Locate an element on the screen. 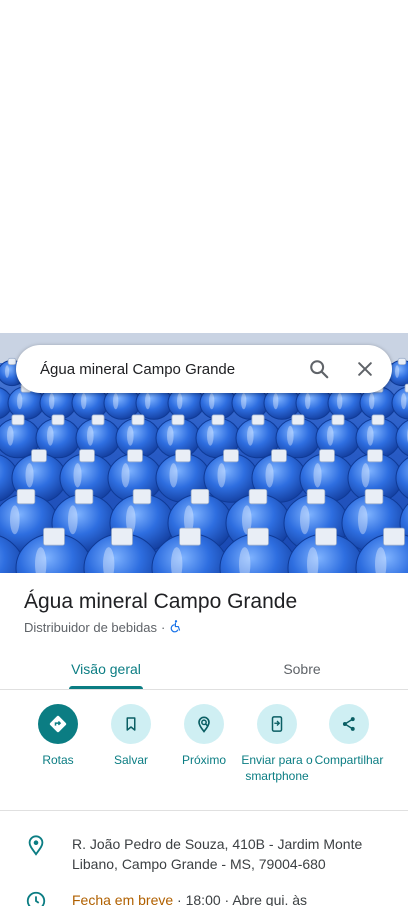 The height and width of the screenshot is (906, 408). accessibility-icon is located at coordinates (176, 627).